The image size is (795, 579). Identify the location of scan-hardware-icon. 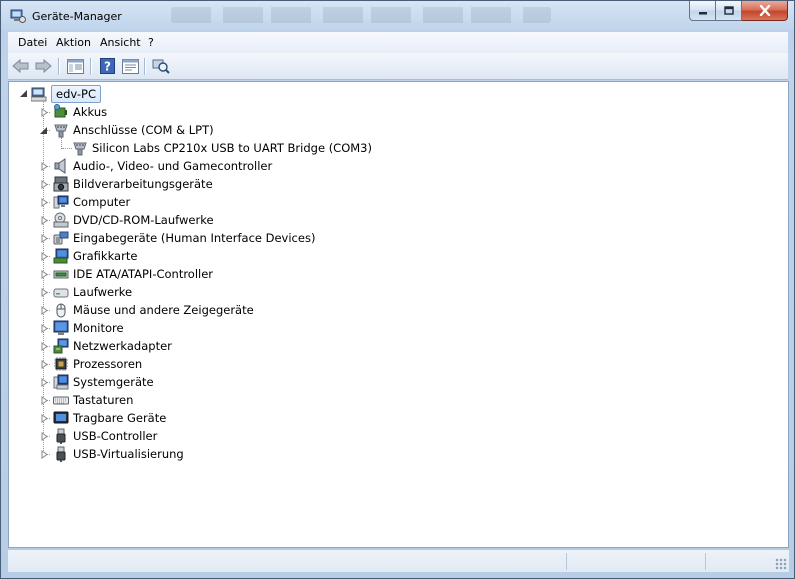
(161, 66).